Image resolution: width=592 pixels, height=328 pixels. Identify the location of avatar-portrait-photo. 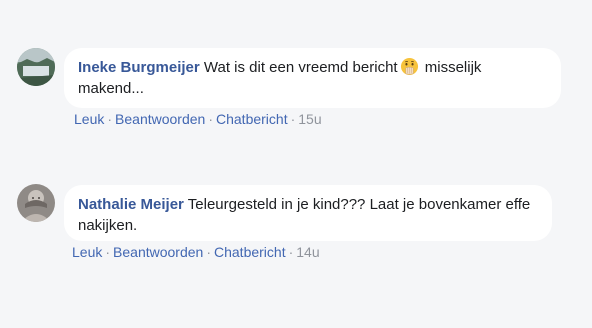
(36, 203).